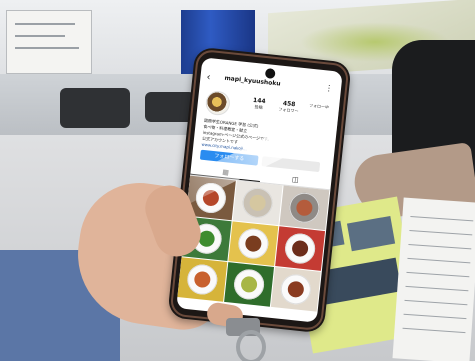 The height and width of the screenshot is (361, 475). I want to click on notice-board, so click(49, 42).